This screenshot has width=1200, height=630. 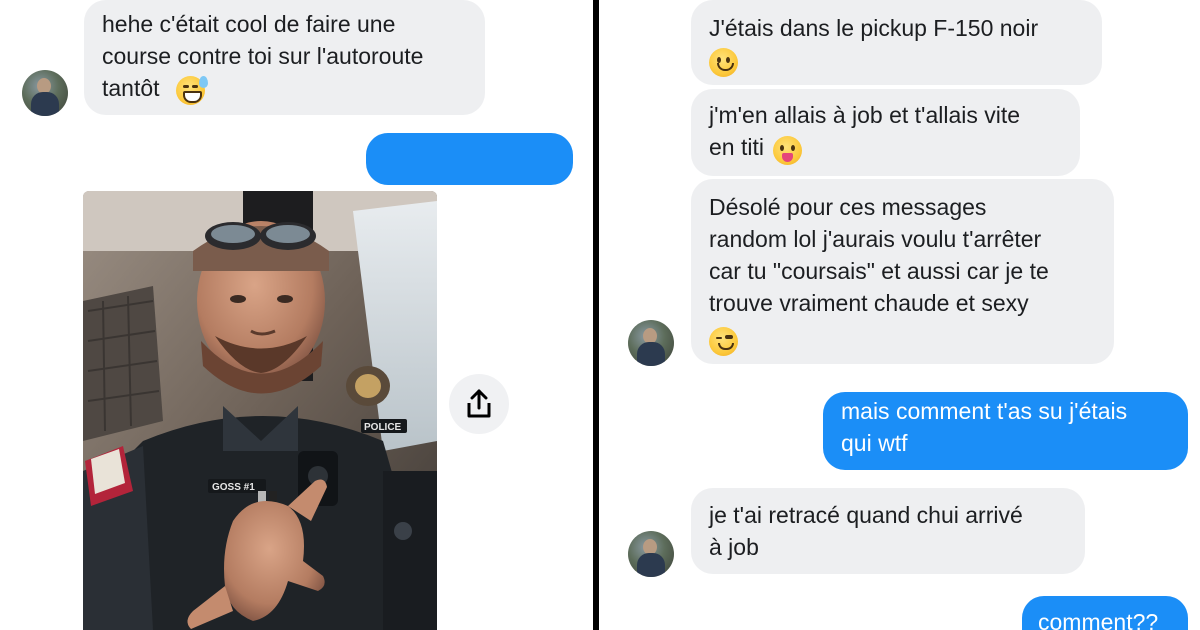 I want to click on shoulder-tag-text: POLICE, so click(x=383, y=427).